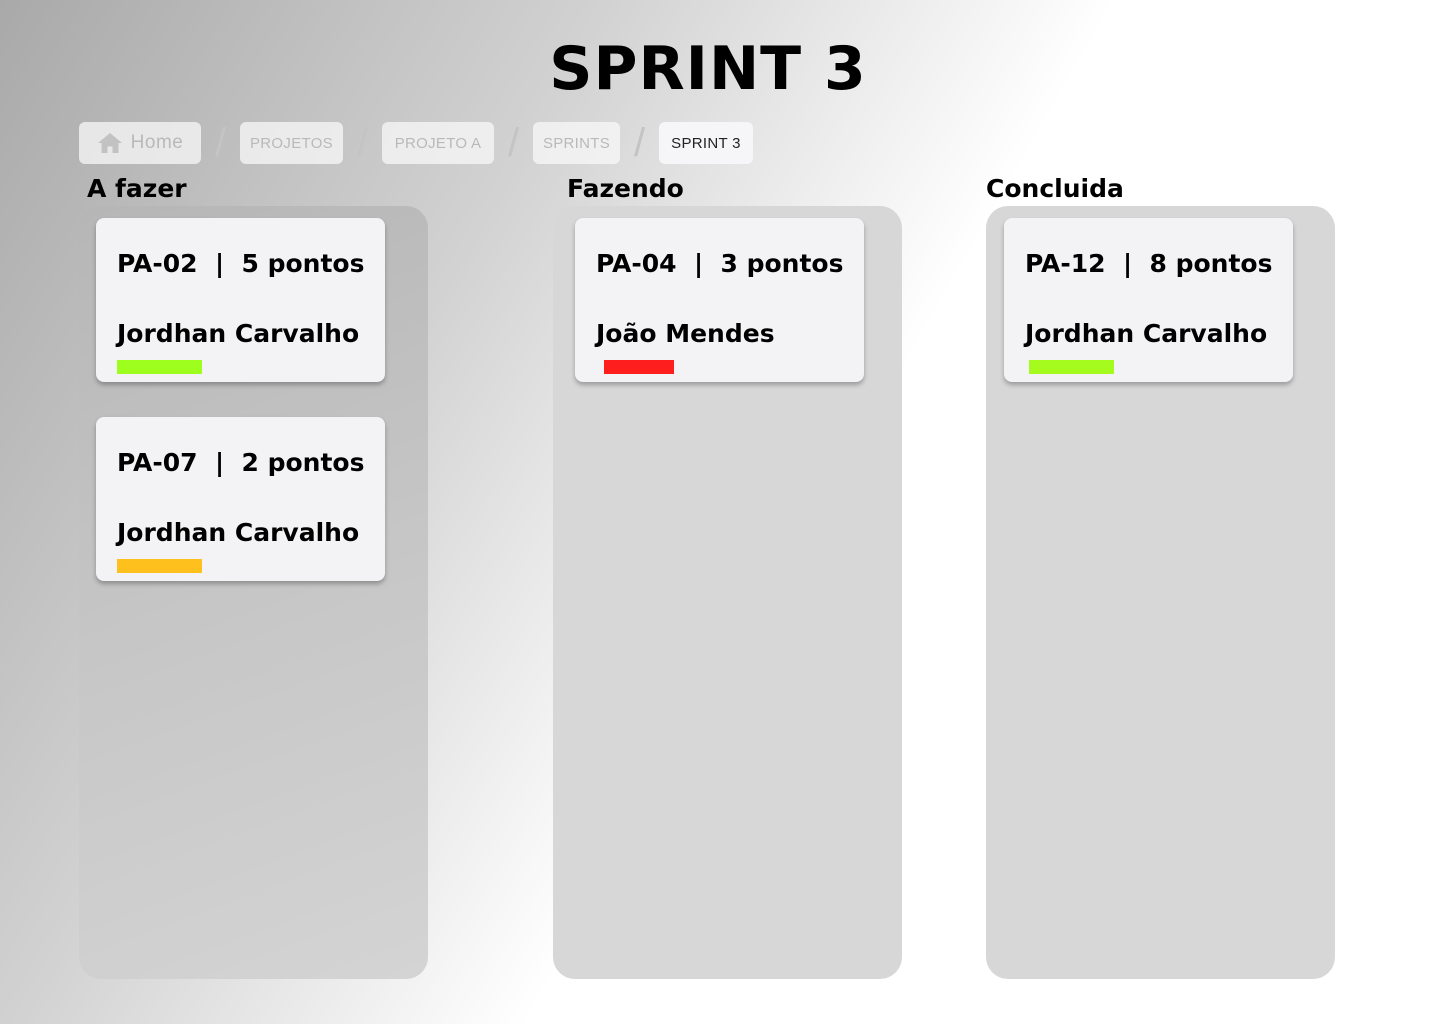 The width and height of the screenshot is (1440, 1024). What do you see at coordinates (241, 263) in the screenshot?
I see `card-title: PA-02 | 5 pontos` at bounding box center [241, 263].